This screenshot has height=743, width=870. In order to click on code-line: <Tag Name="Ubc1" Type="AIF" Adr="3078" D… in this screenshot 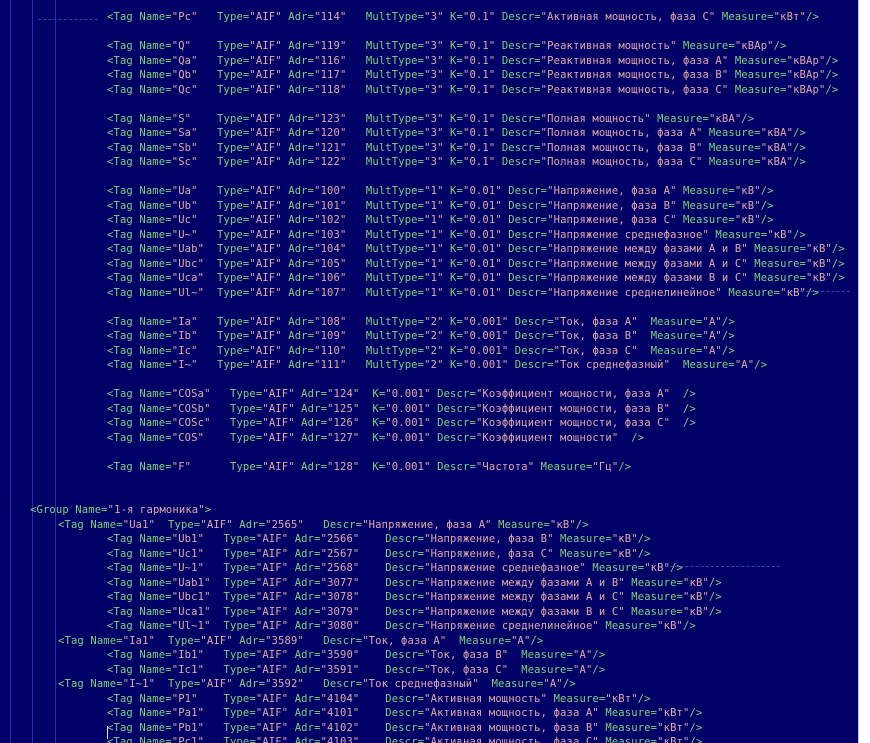, I will do `click(414, 597)`.